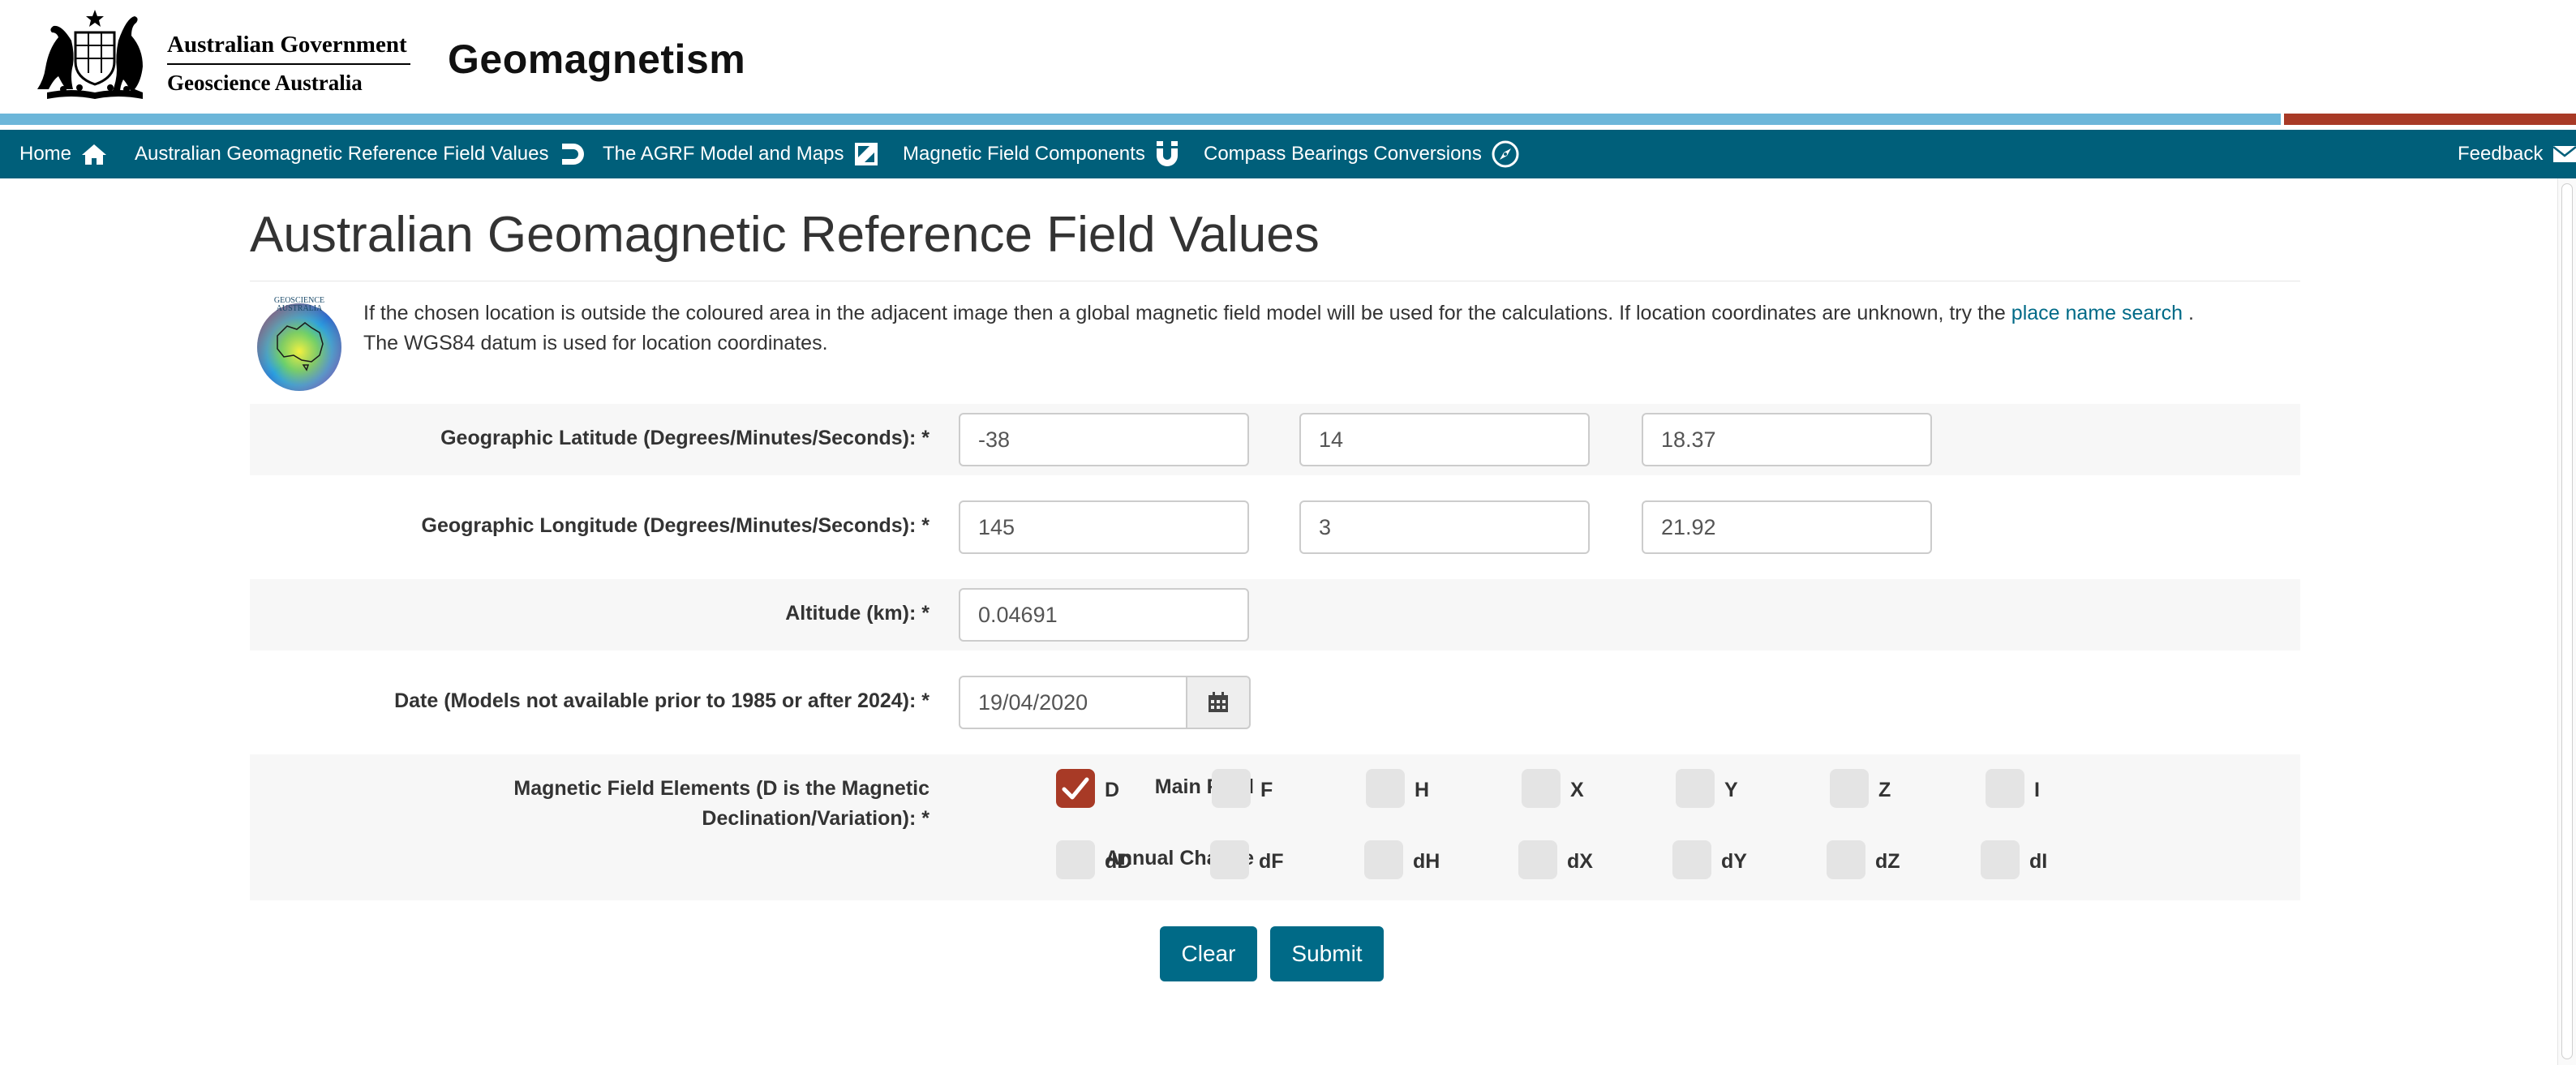 The image size is (2576, 1065). Describe the element at coordinates (1887, 862) in the screenshot. I see `annual-change-checkbox-label: dZ` at that location.